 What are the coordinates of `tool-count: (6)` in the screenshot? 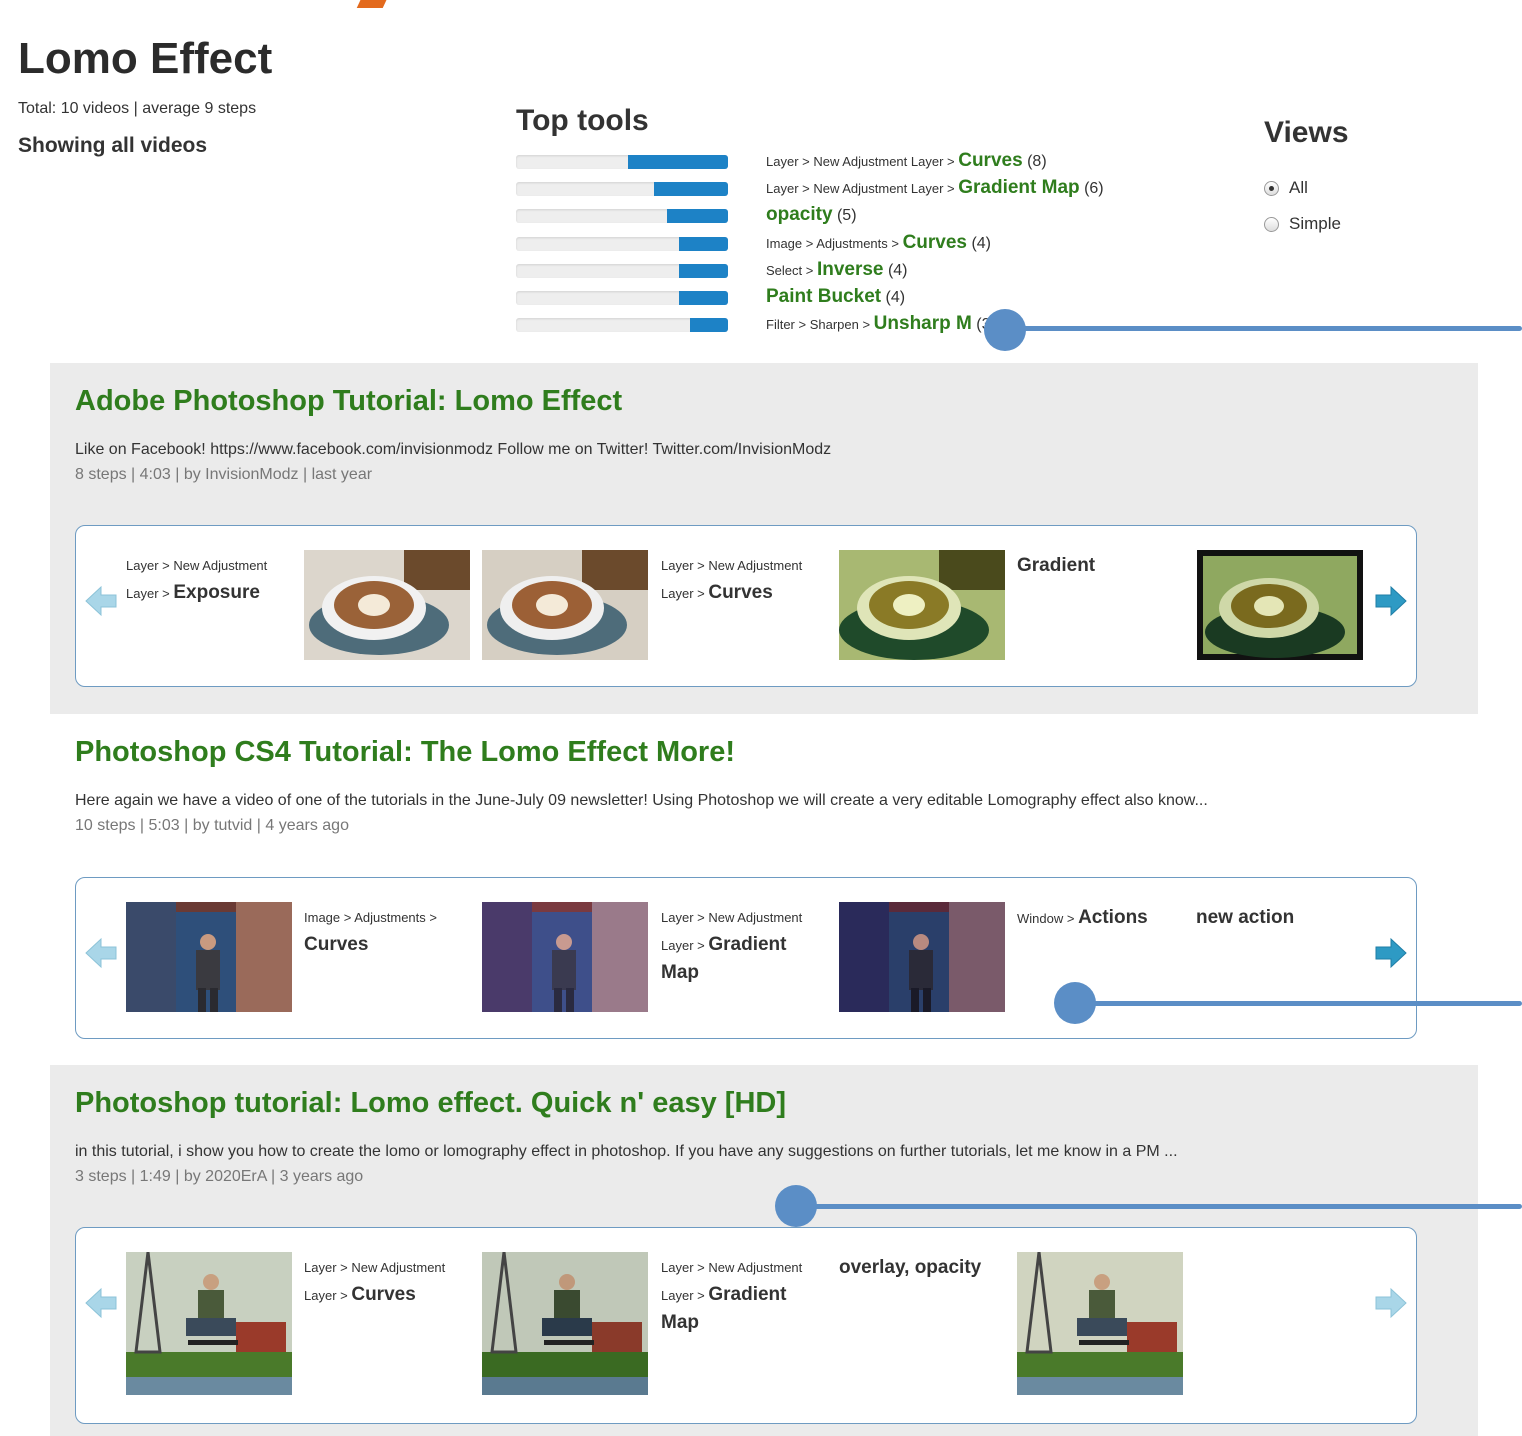 It's located at (1091, 188).